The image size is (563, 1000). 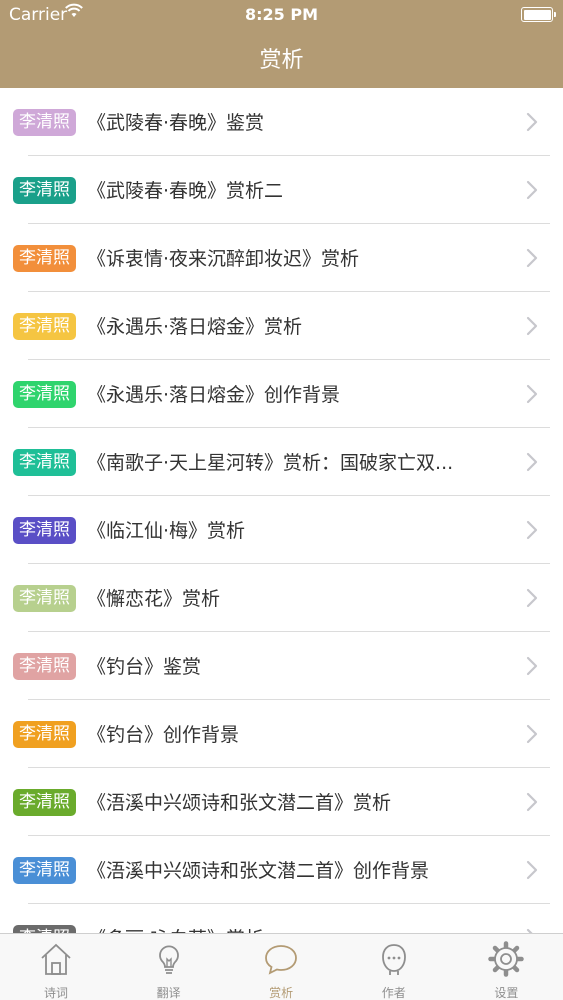 I want to click on tab-label: 赏析, so click(x=281, y=993).